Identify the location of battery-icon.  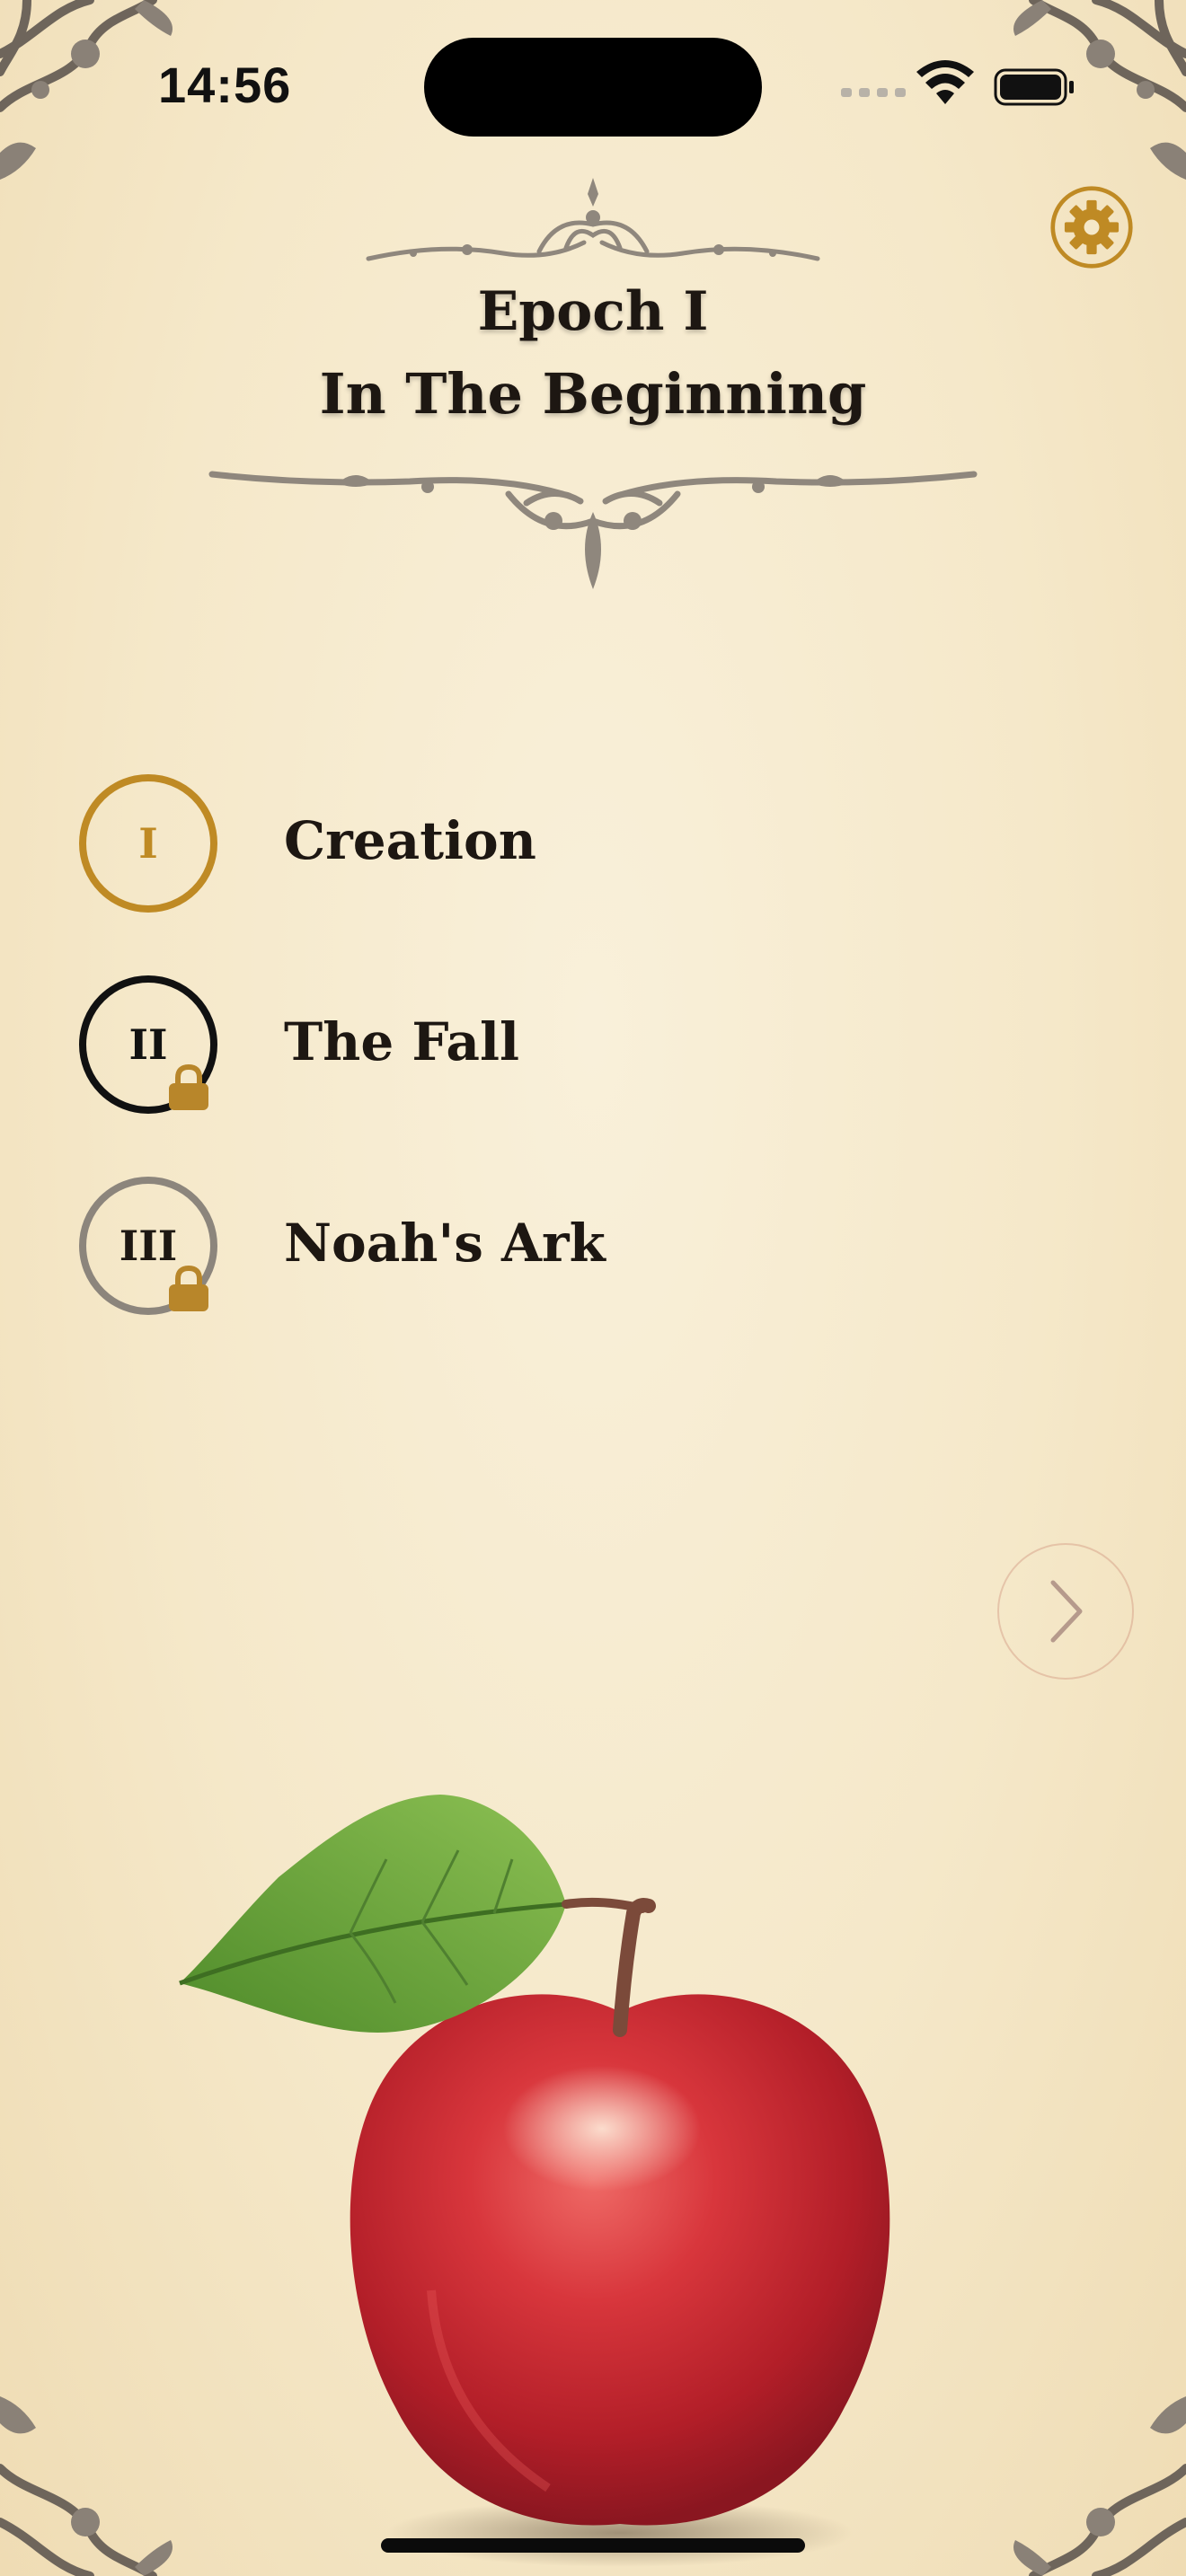
(1034, 87).